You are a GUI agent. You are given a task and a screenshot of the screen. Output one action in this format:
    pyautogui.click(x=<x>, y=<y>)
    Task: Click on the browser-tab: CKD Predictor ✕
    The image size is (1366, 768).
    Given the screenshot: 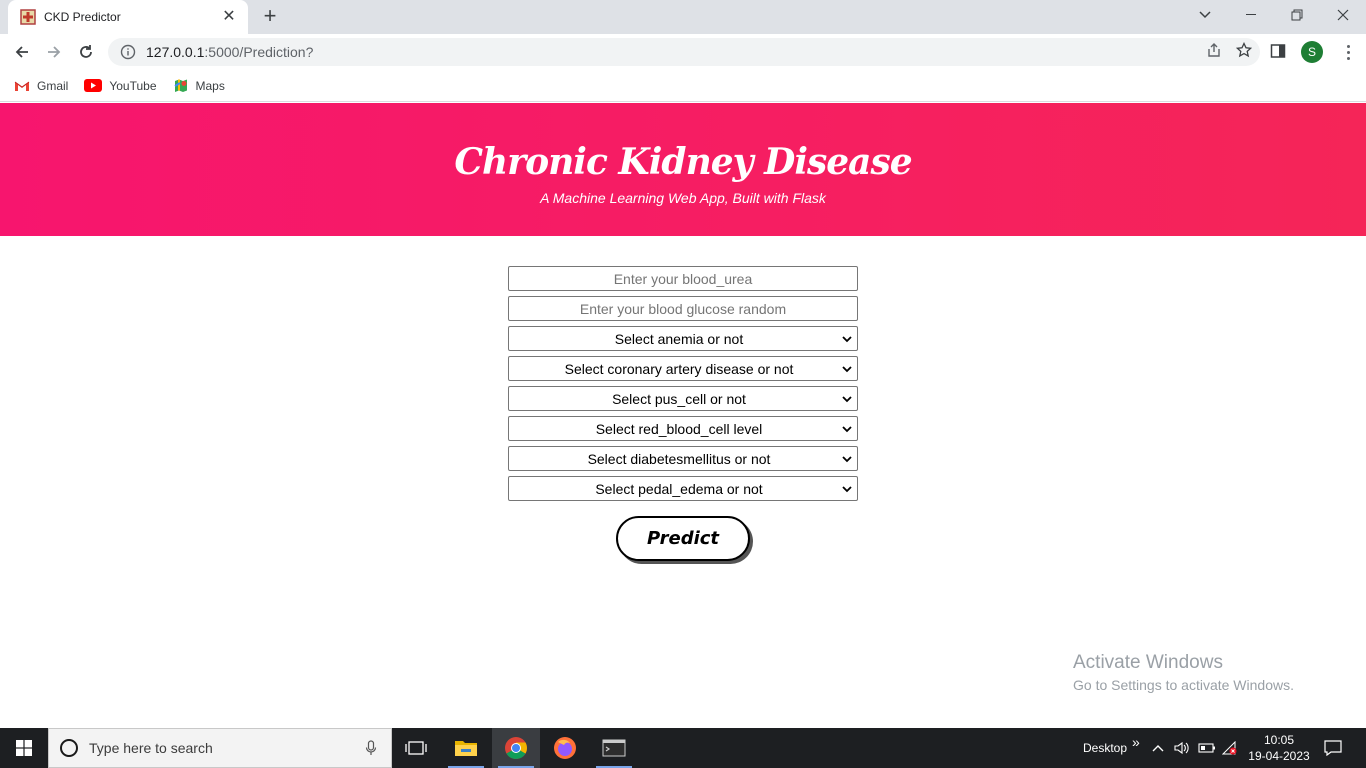 What is the action you would take?
    pyautogui.click(x=128, y=17)
    